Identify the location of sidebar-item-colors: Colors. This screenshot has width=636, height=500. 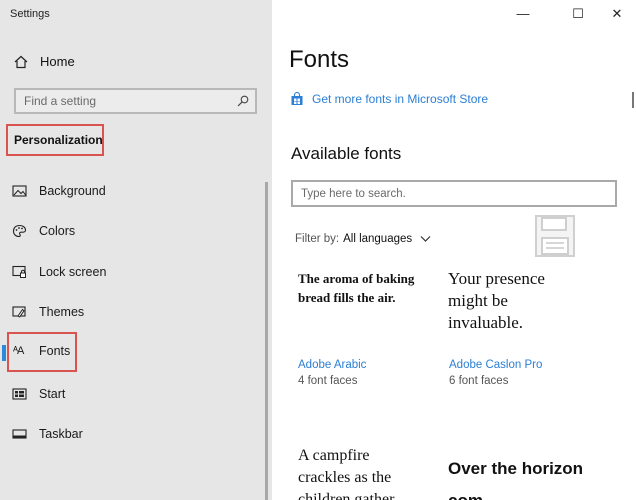
(43, 231).